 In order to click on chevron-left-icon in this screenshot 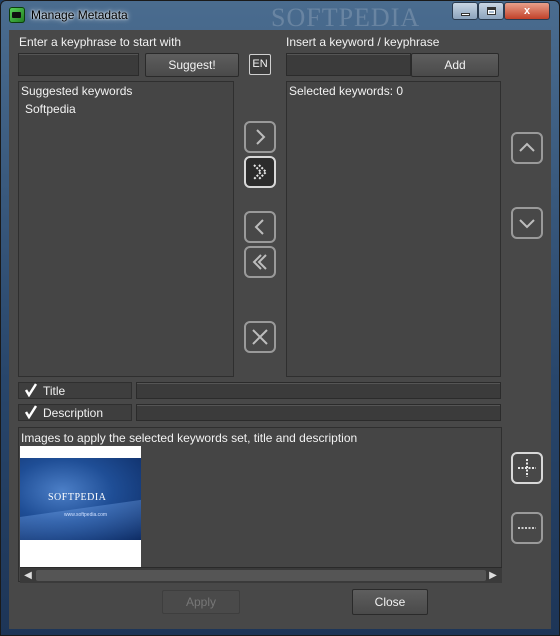, I will do `click(259, 227)`.